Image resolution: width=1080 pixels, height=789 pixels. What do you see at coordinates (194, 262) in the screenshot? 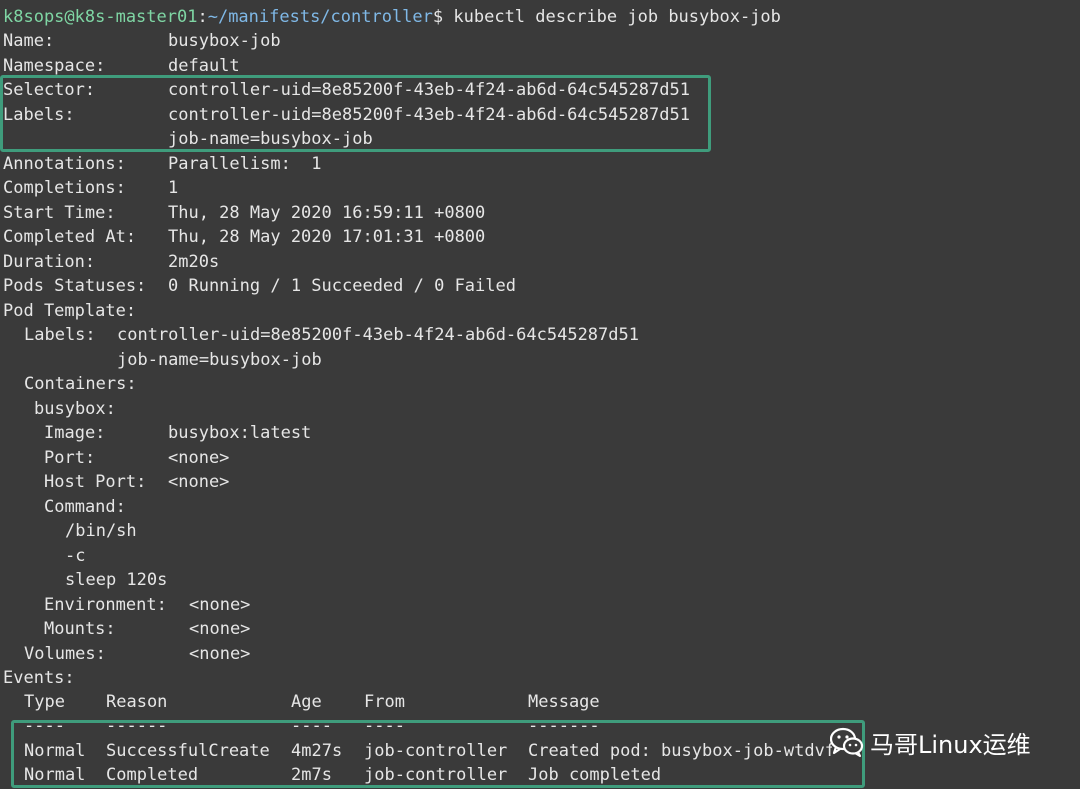
I see `field-value-duration: 2m20s` at bounding box center [194, 262].